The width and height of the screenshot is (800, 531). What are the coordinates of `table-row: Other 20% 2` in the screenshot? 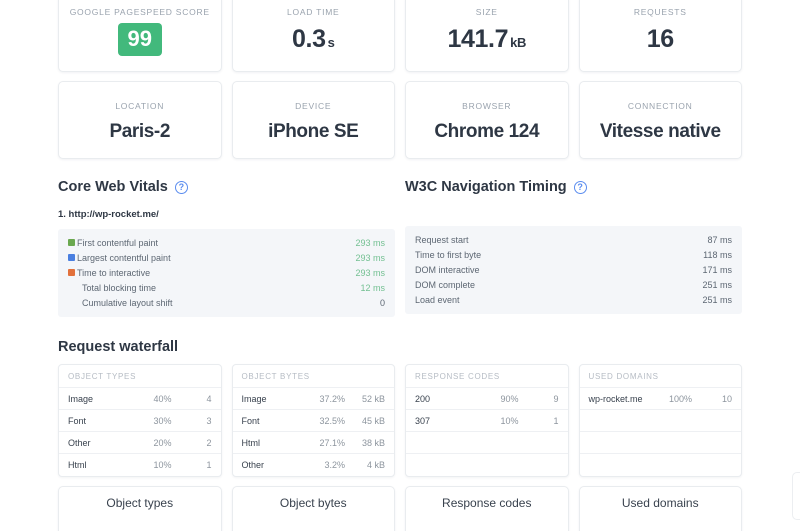 It's located at (140, 443).